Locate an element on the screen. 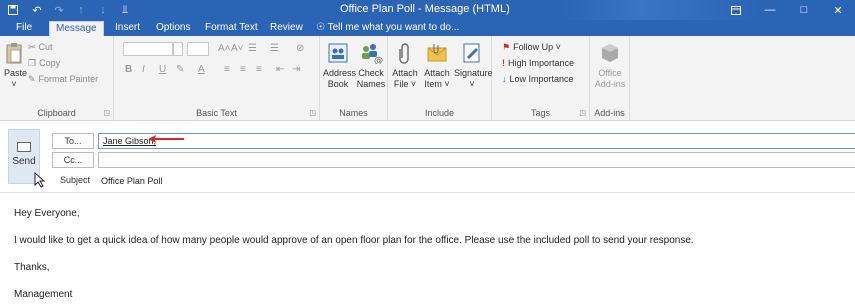  exclamation-icon: ! is located at coordinates (503, 63).